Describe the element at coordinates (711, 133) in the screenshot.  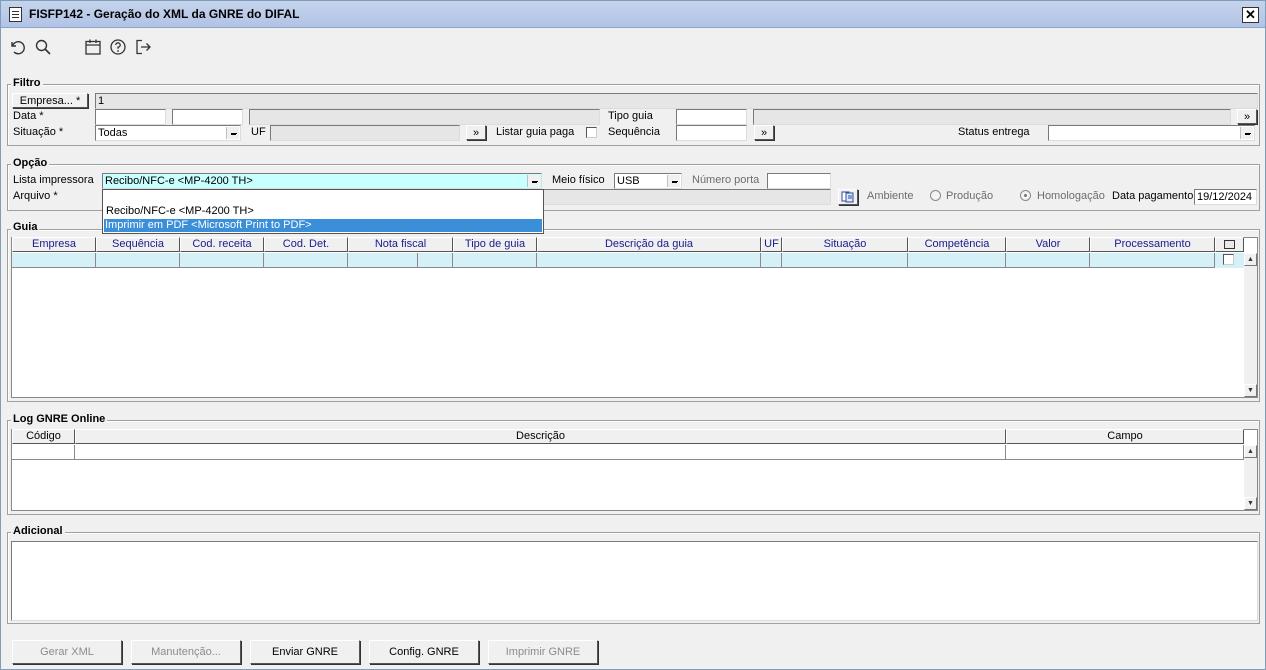
I see `sequencia-field` at that location.